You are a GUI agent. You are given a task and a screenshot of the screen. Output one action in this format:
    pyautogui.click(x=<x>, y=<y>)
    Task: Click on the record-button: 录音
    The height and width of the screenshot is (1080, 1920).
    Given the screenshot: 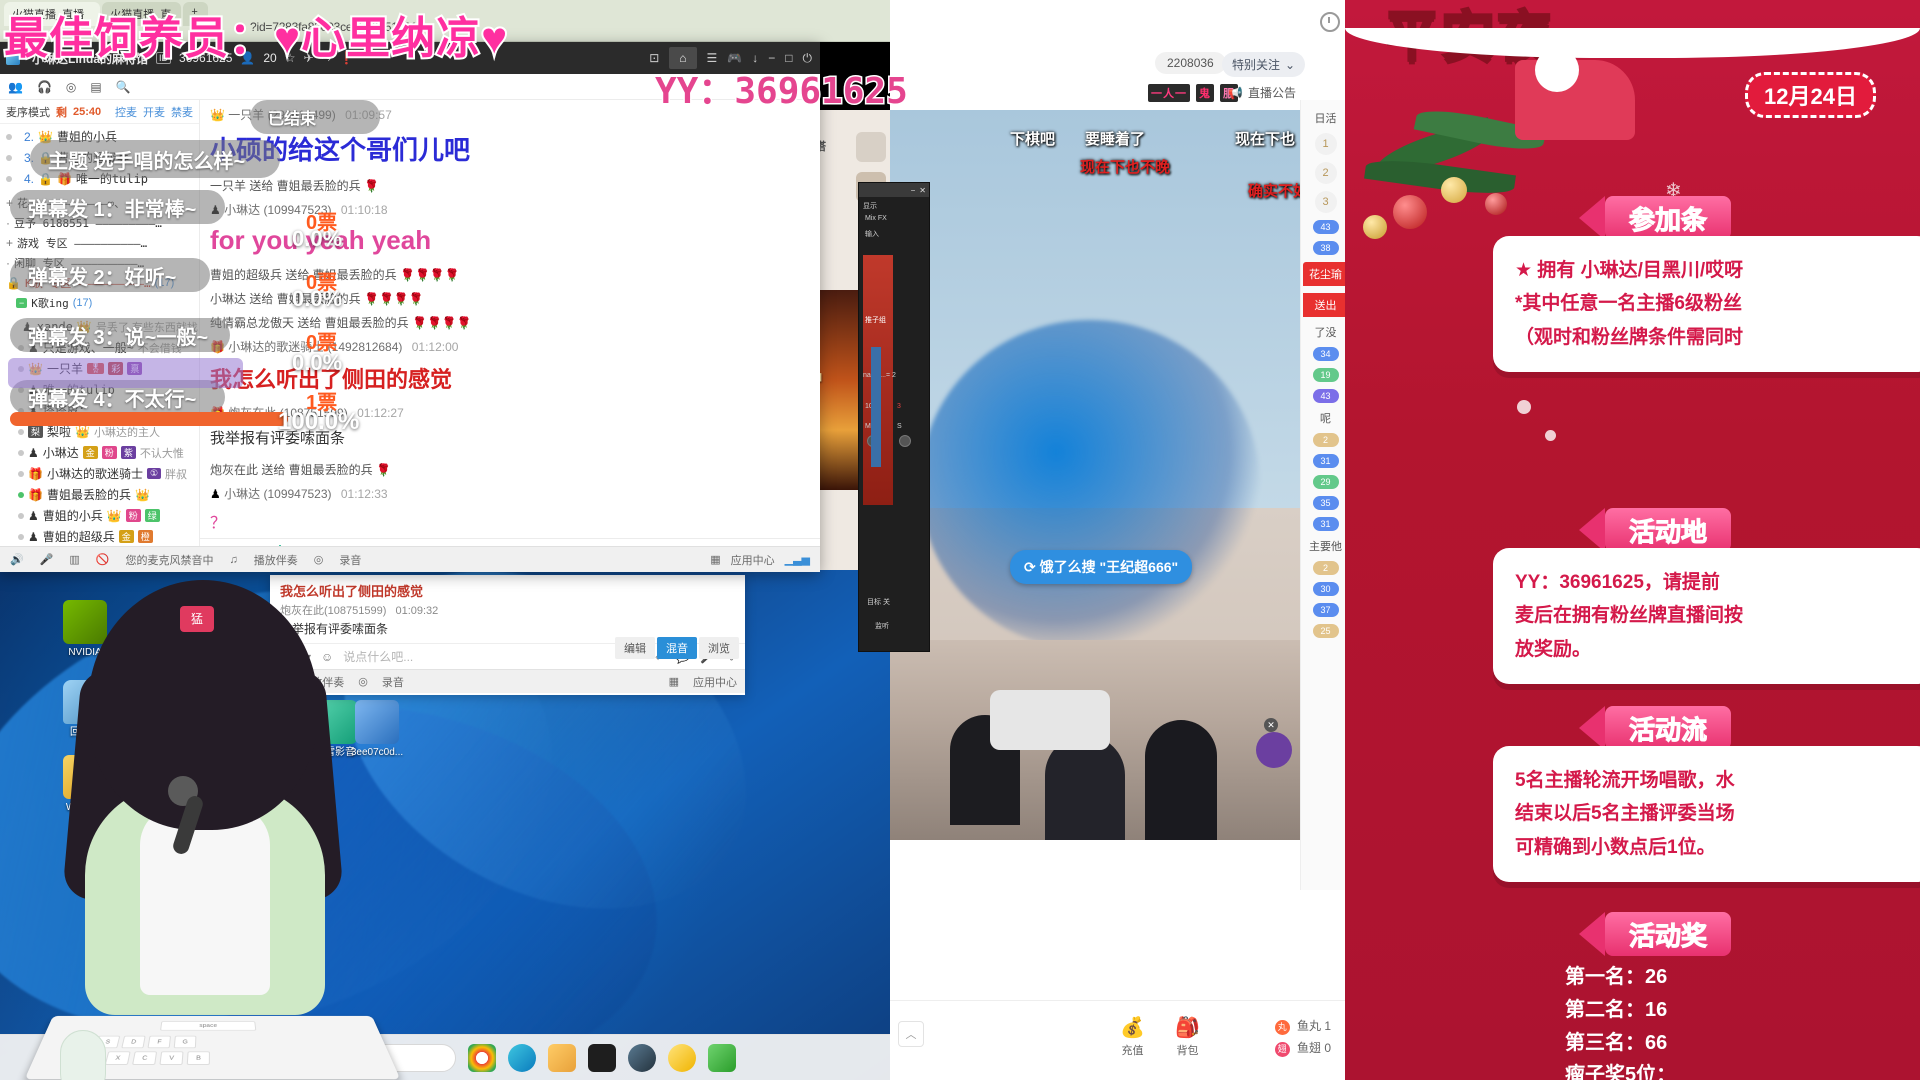 What is the action you would take?
    pyautogui.click(x=350, y=560)
    